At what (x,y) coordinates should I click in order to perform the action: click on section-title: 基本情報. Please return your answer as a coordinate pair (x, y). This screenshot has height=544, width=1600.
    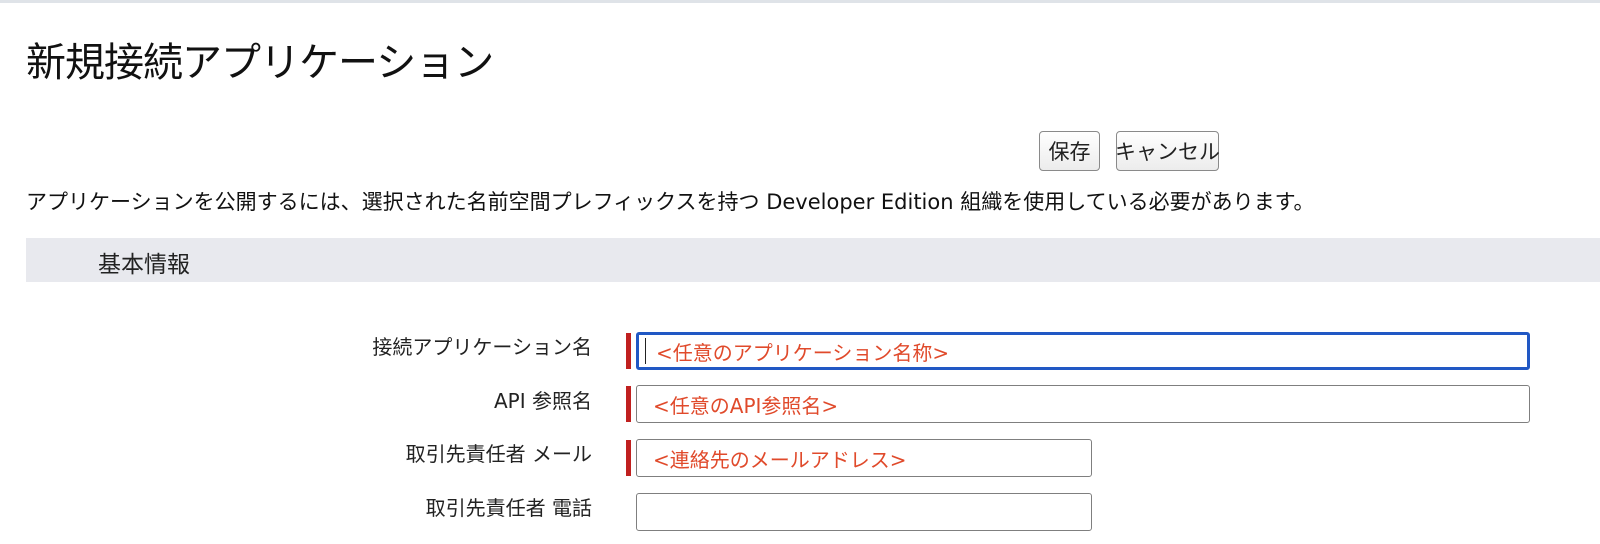
    Looking at the image, I should click on (144, 265).